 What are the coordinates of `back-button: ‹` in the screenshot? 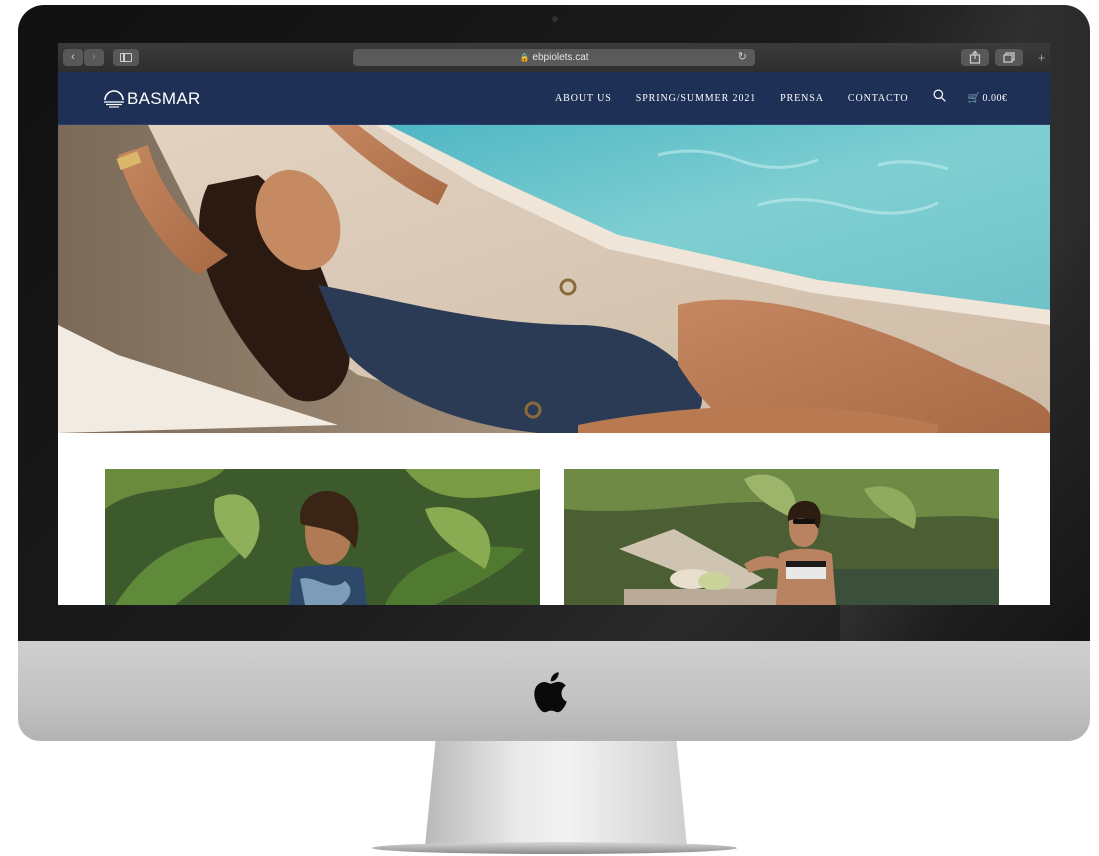 It's located at (73, 57).